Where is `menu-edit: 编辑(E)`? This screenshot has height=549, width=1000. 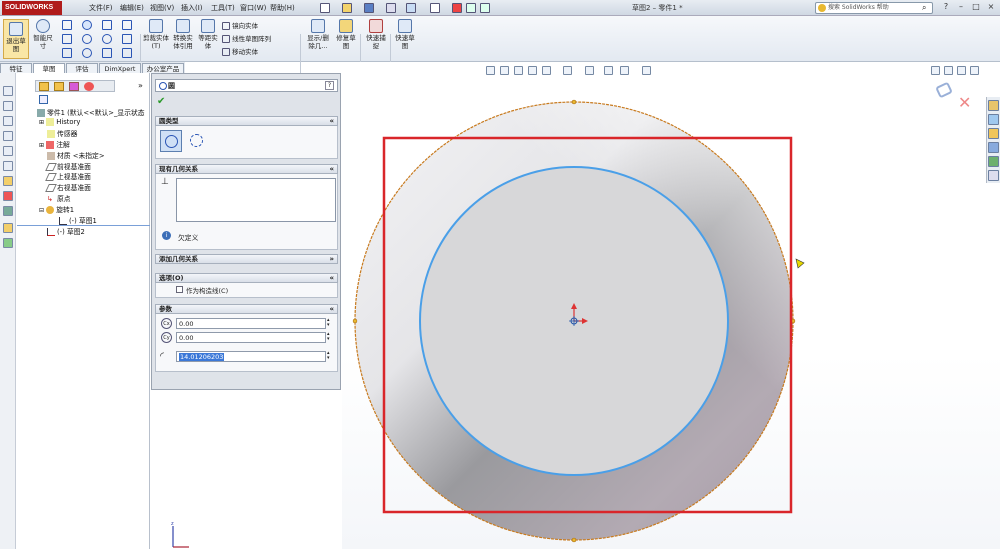 menu-edit: 编辑(E) is located at coordinates (132, 8).